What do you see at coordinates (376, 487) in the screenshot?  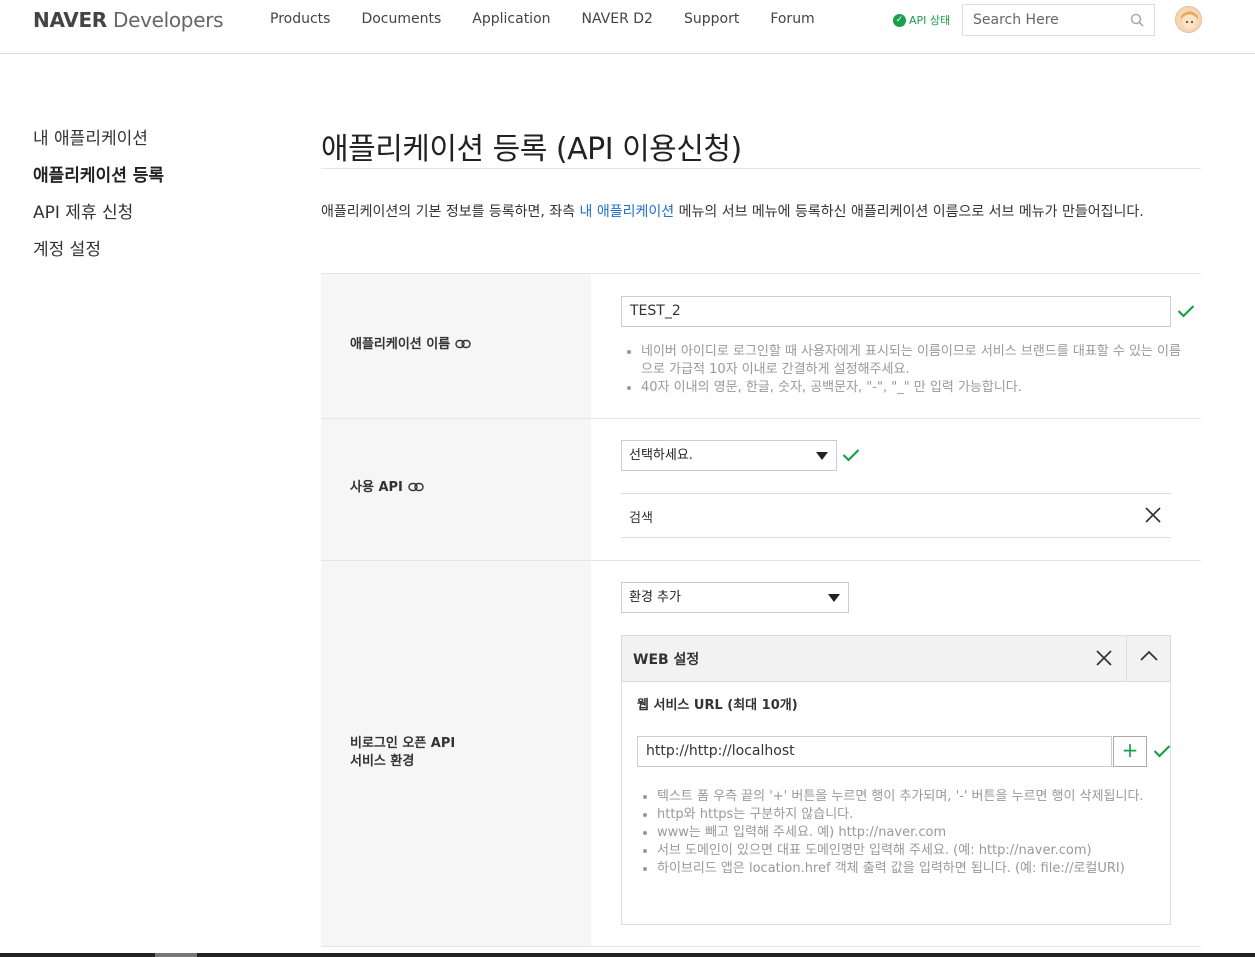 I see `used-api-label-text: 사용 API` at bounding box center [376, 487].